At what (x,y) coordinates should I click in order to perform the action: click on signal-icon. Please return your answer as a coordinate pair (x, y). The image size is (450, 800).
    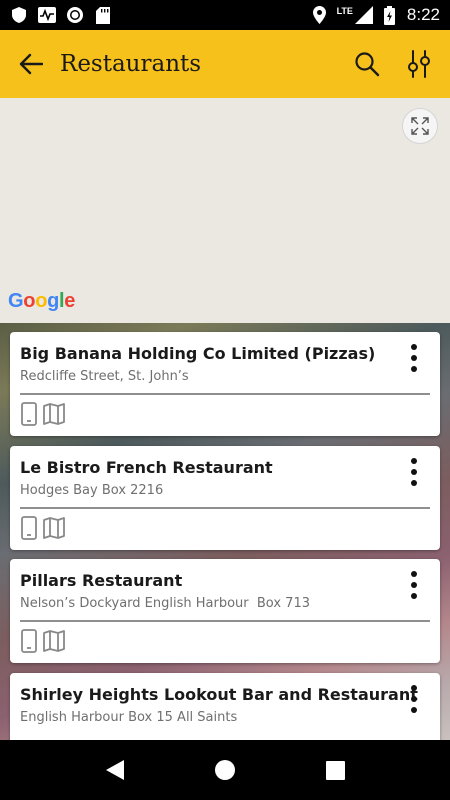
    Looking at the image, I should click on (363, 15).